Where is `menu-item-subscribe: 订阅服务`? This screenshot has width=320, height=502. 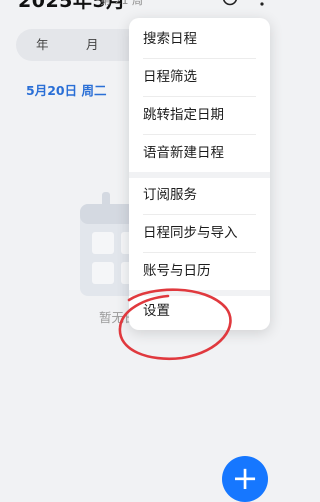 menu-item-subscribe: 订阅服务 is located at coordinates (199, 195).